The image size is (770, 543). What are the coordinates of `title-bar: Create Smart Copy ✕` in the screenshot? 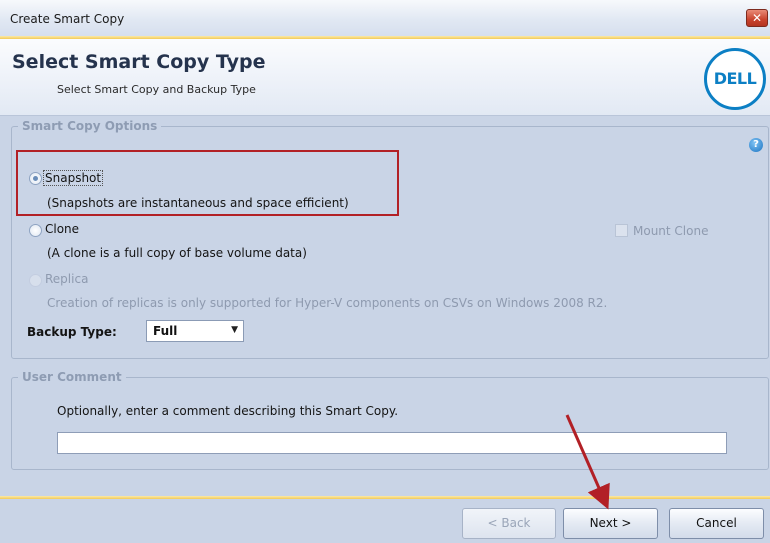 It's located at (385, 18).